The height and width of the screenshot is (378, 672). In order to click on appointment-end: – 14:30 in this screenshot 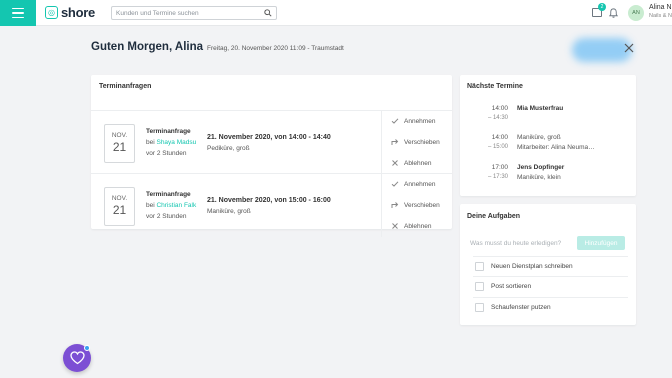, I will do `click(497, 118)`.